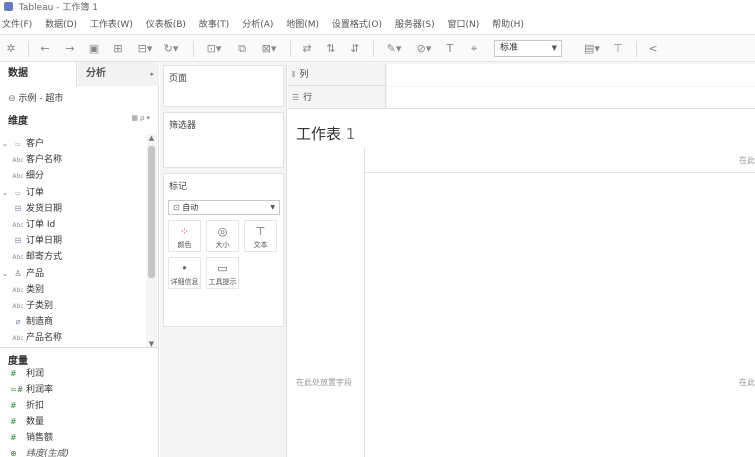 This screenshot has width=755, height=457. Describe the element at coordinates (290, 49) in the screenshot. I see `toolbar-separator` at that location.